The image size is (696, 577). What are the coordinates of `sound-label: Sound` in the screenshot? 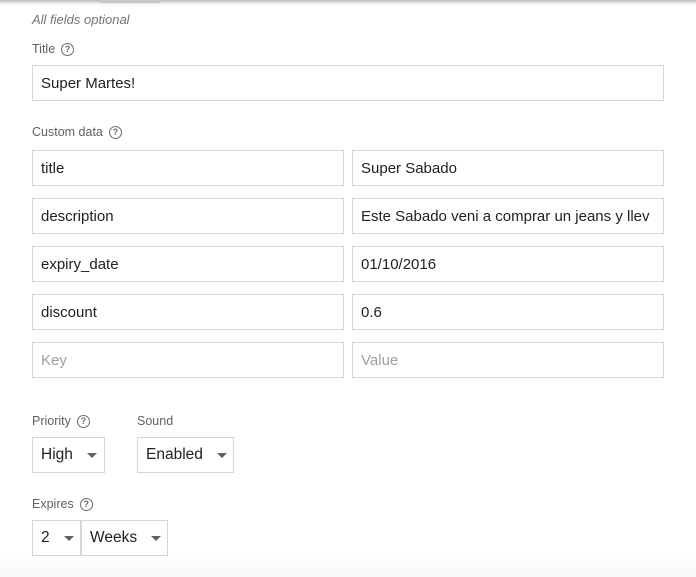 It's located at (155, 421).